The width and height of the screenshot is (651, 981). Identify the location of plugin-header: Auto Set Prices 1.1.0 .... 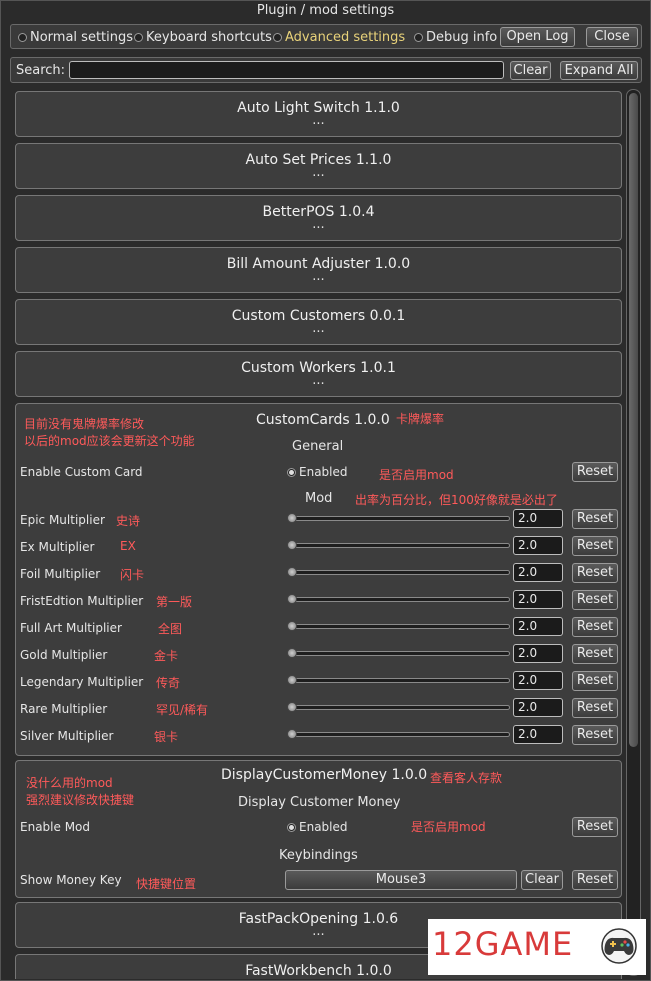
(318, 166).